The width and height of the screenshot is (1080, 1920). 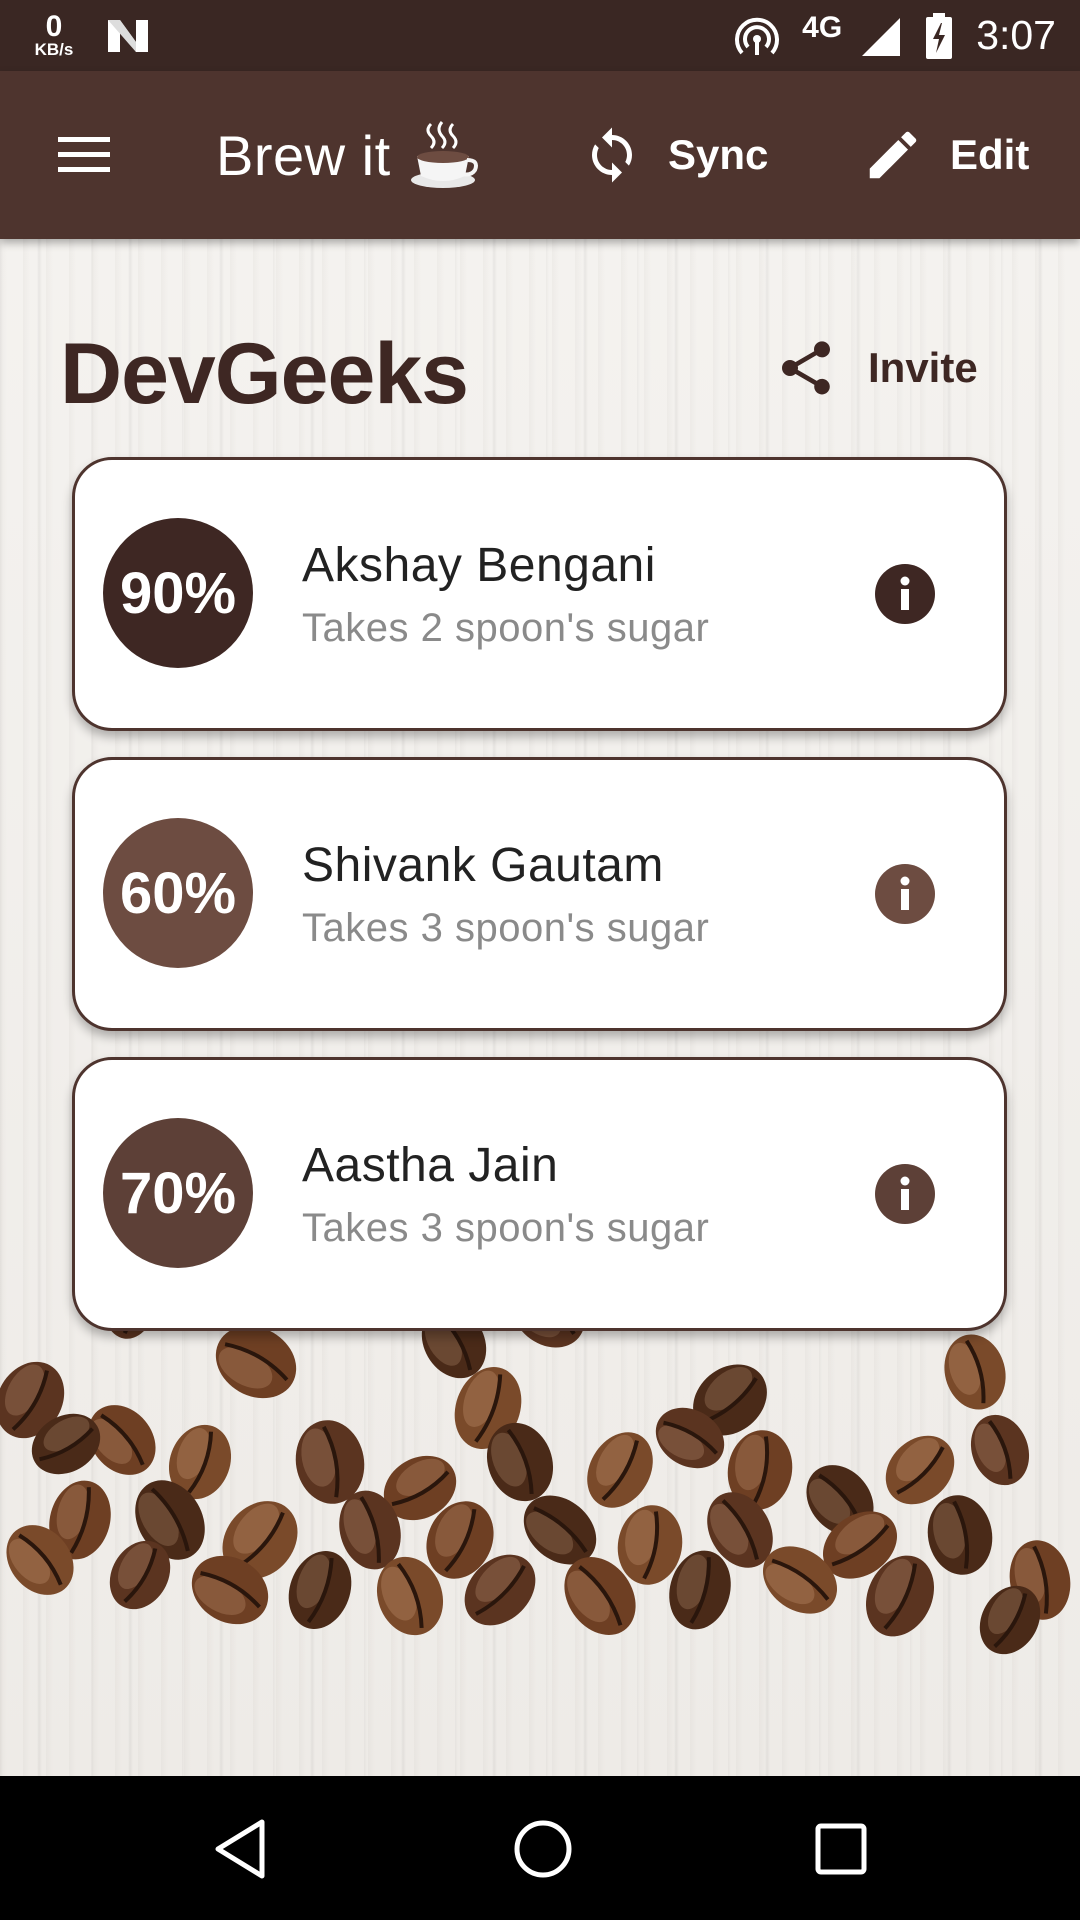 I want to click on member-name: Shivank Gautam, so click(x=483, y=865).